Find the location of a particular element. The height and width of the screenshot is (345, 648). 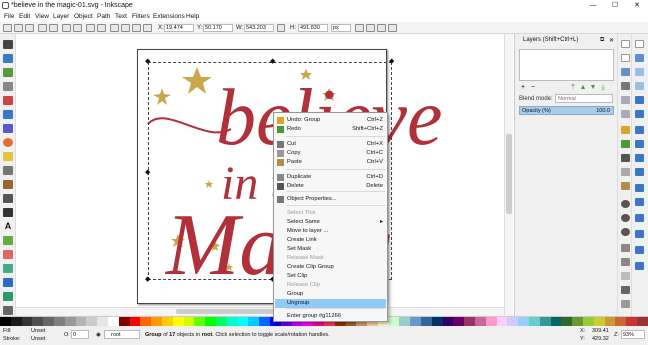

dropper-tool-icon is located at coordinates (8, 310).